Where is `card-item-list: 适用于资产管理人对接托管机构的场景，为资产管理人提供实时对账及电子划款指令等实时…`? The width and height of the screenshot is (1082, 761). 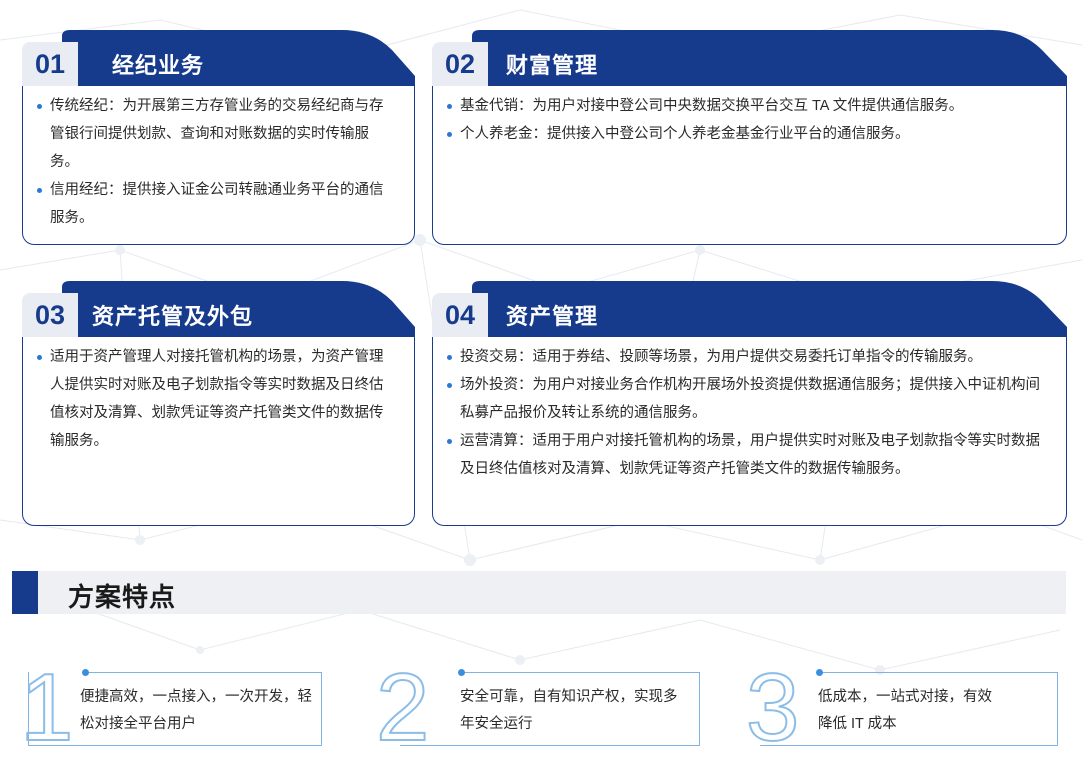 card-item-list: 适用于资产管理人对接托管机构的场景，为资产管理人提供实时对账及电子划款指令等实时… is located at coordinates (216, 399).